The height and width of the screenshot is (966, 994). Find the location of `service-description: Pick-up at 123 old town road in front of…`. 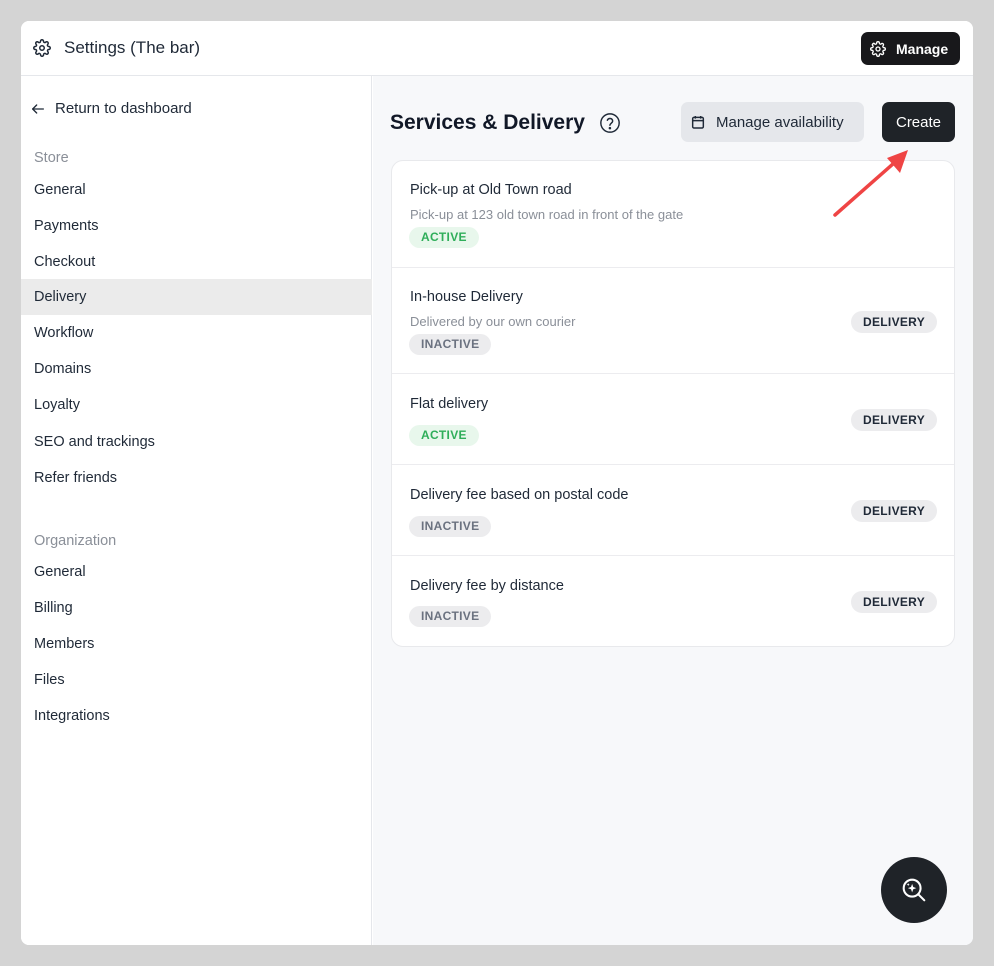

service-description: Pick-up at 123 old town road in front of… is located at coordinates (547, 214).